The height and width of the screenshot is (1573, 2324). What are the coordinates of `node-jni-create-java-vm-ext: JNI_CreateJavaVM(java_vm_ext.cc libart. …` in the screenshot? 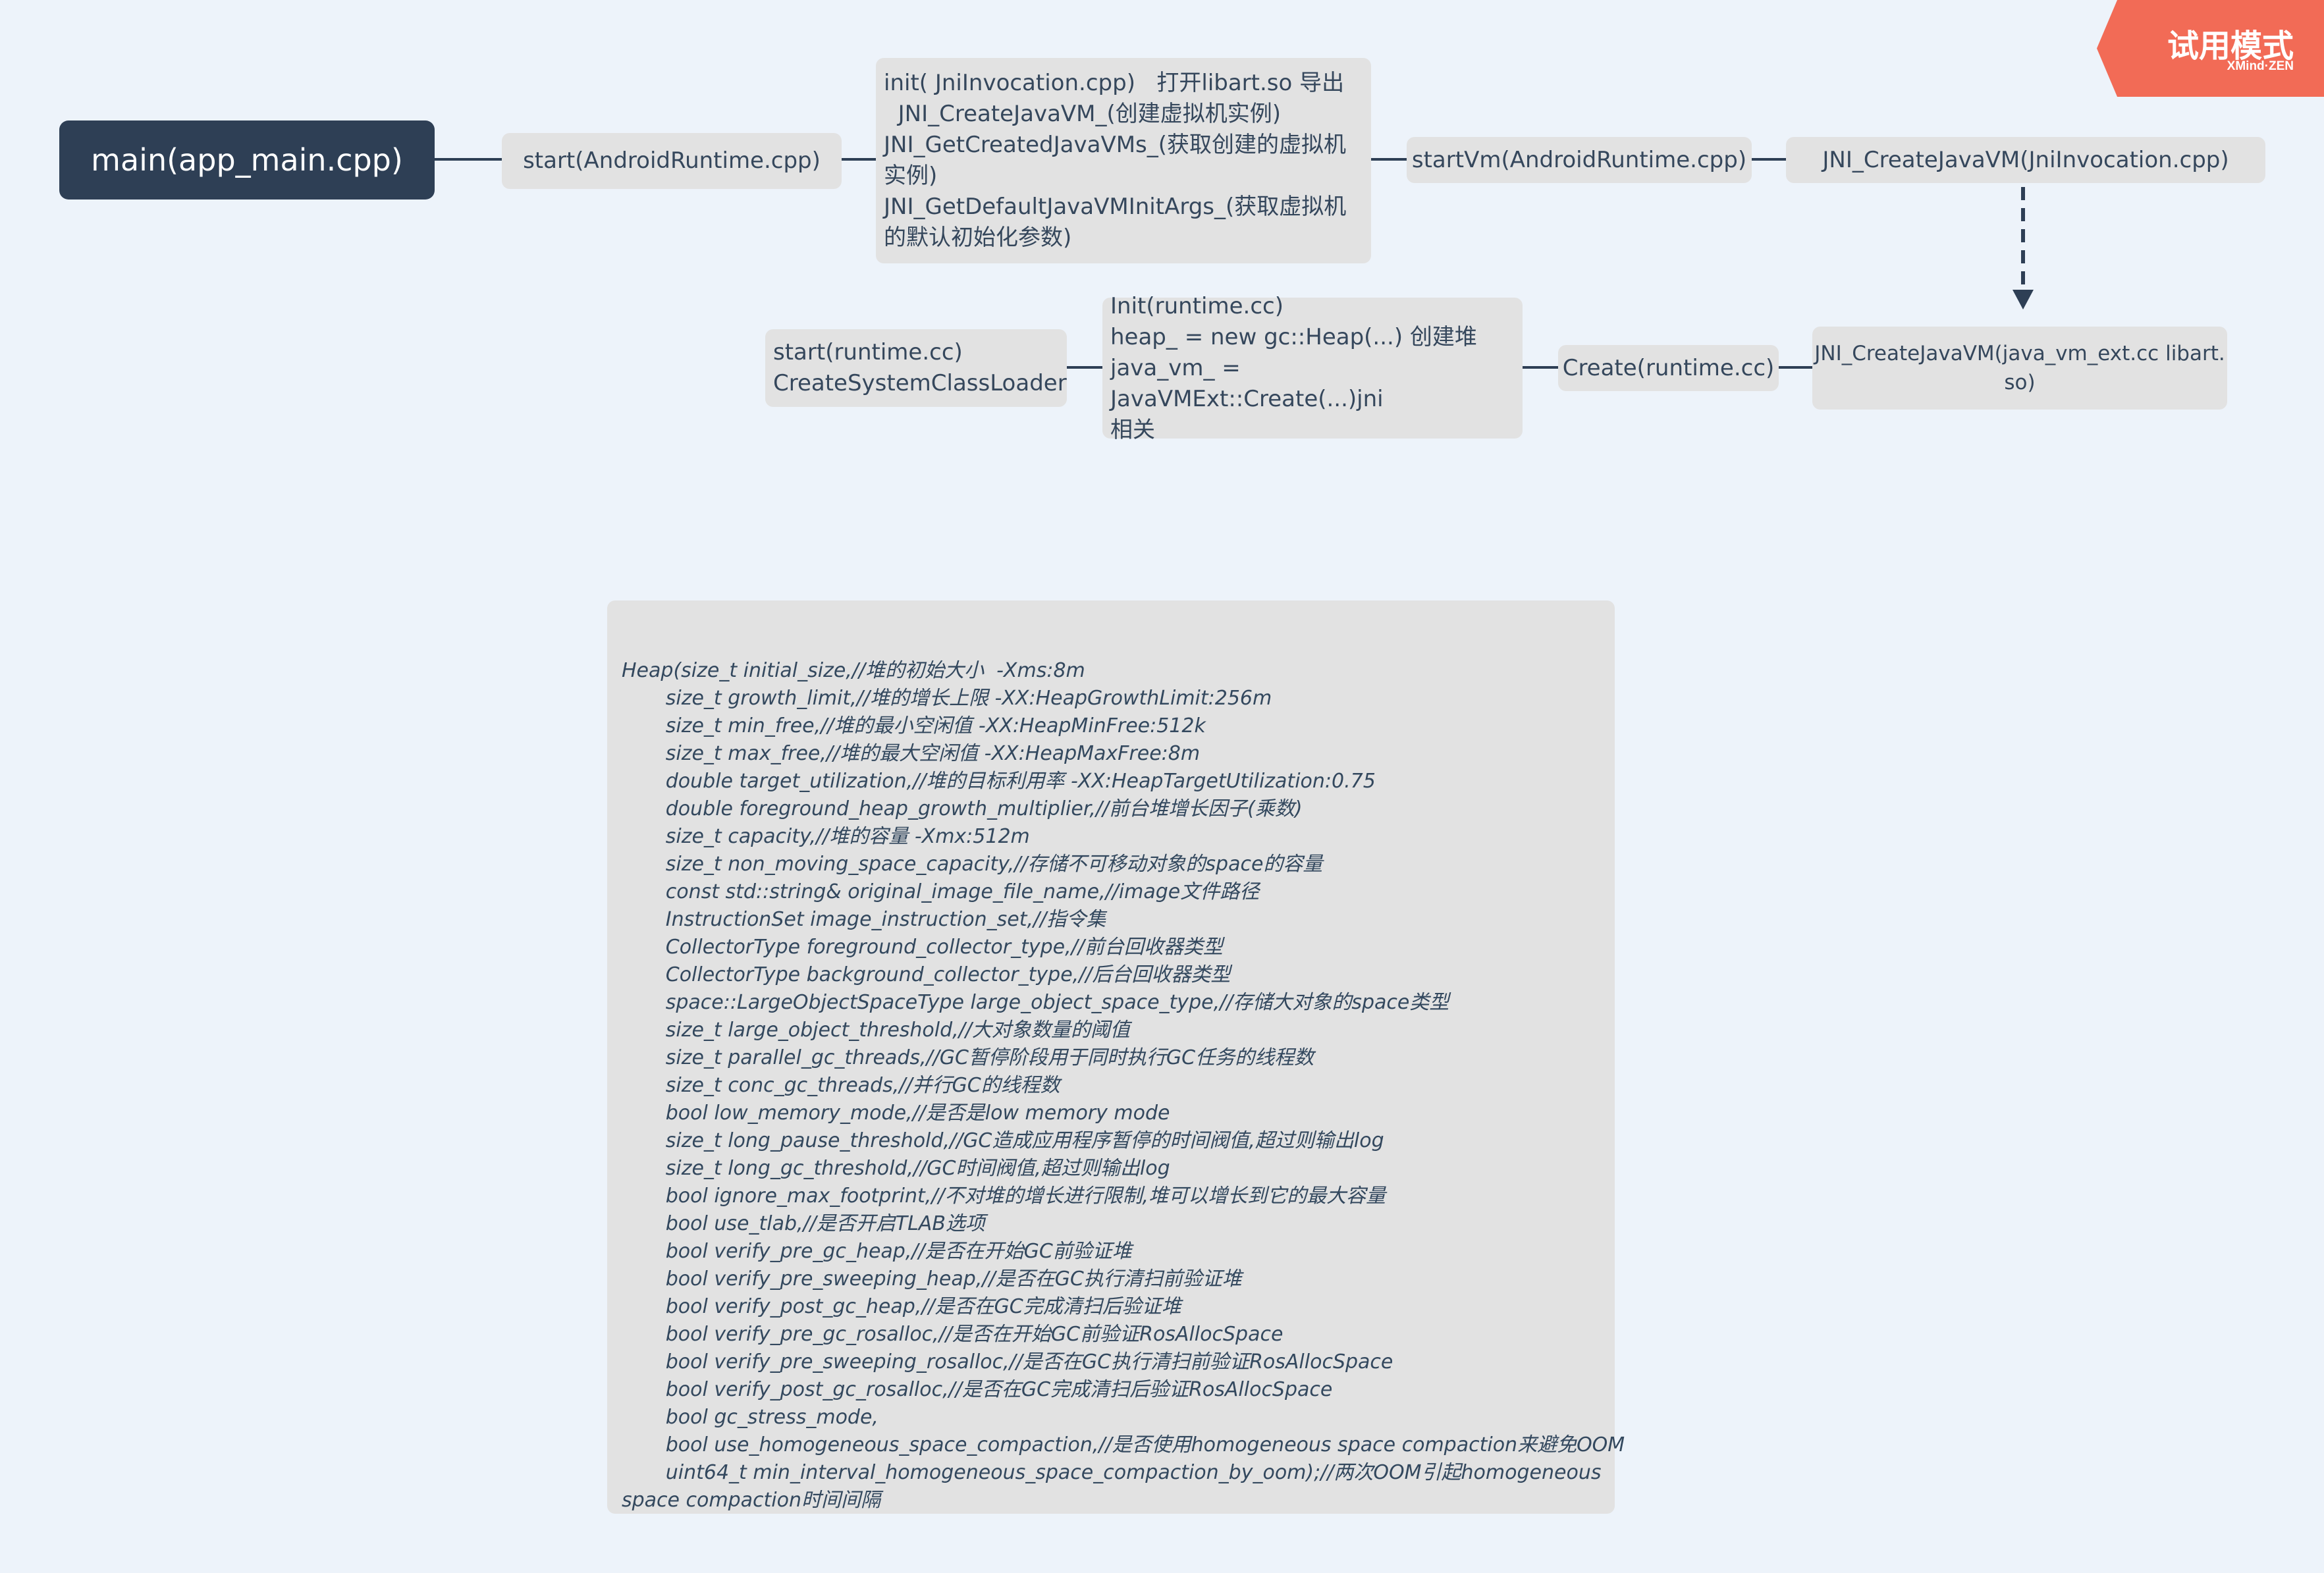 It's located at (2019, 368).